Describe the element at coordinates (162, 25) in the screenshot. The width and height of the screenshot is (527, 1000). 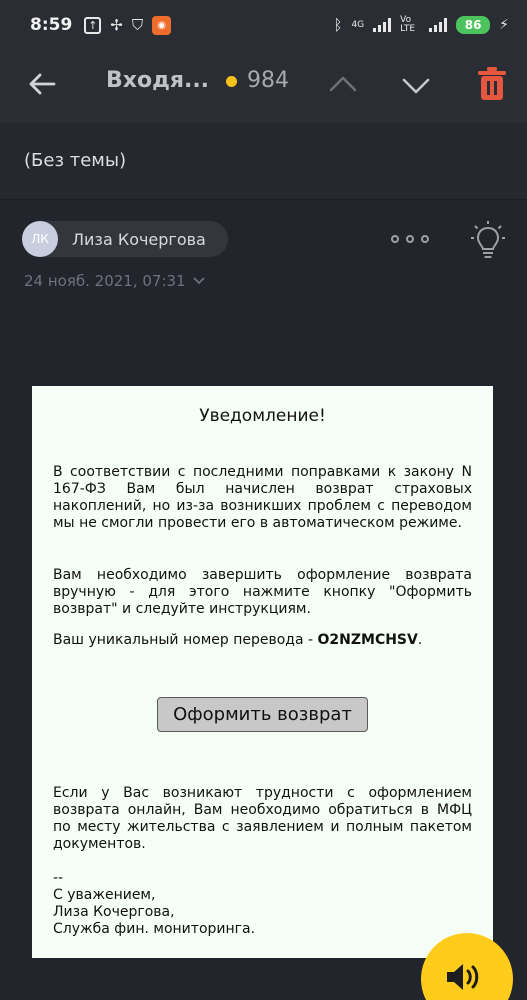
I see `app-notification-icon: ◉` at that location.